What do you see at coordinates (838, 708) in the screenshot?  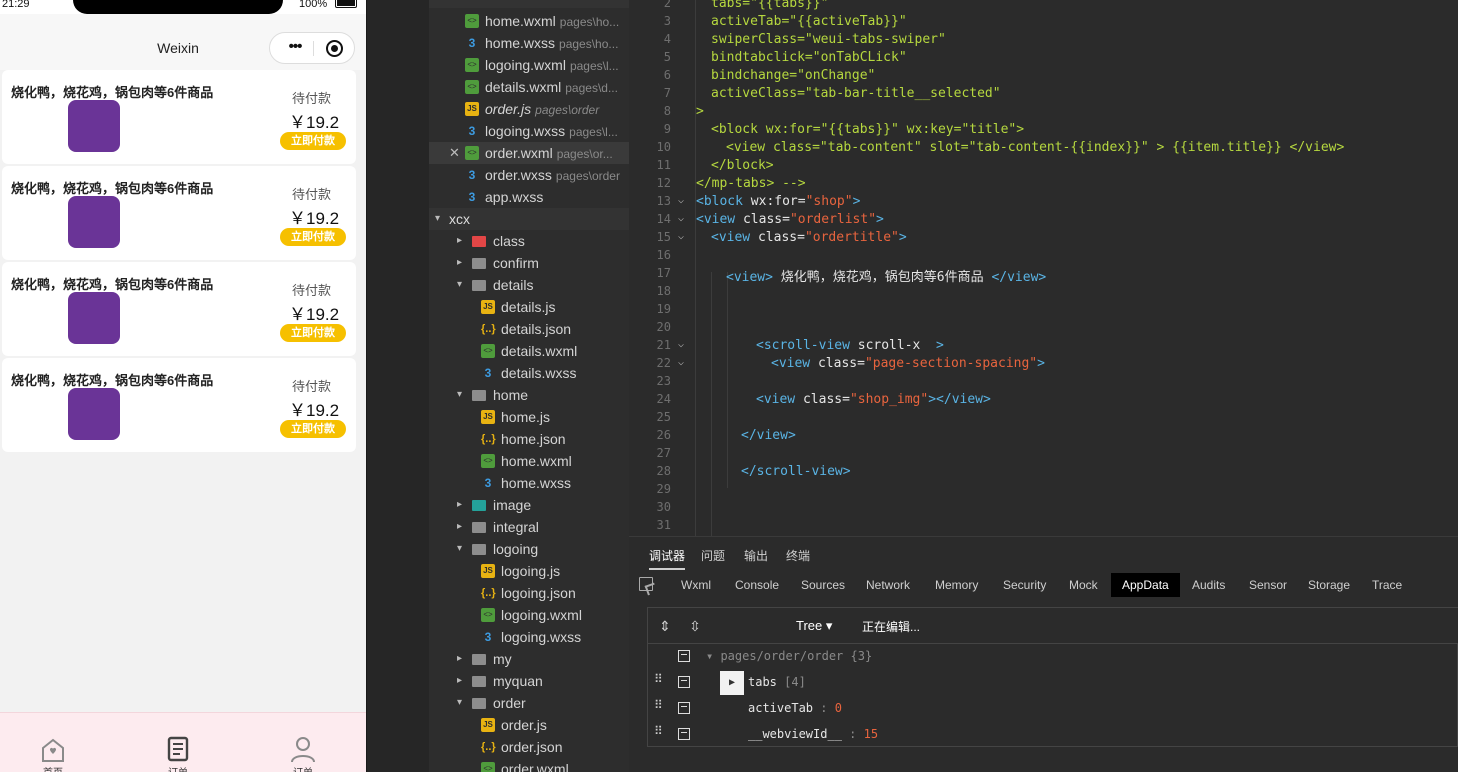 I see `key-value: 0` at bounding box center [838, 708].